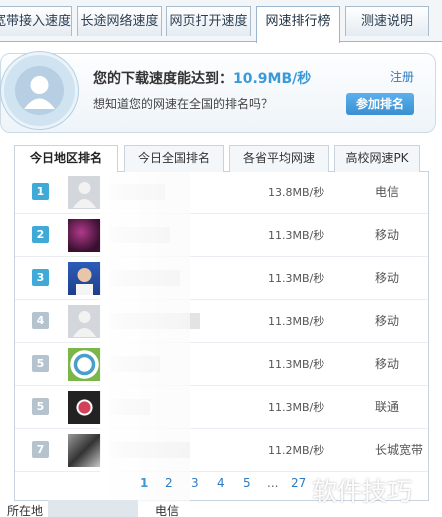 The image size is (442, 517). Describe the element at coordinates (399, 450) in the screenshot. I see `row-isp: 长城宽带` at that location.